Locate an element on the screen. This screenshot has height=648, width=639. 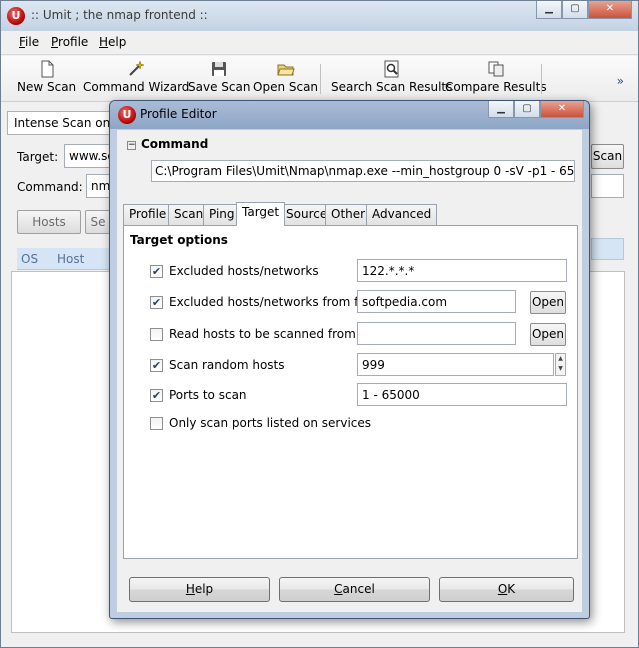
save-icon is located at coordinates (219, 69).